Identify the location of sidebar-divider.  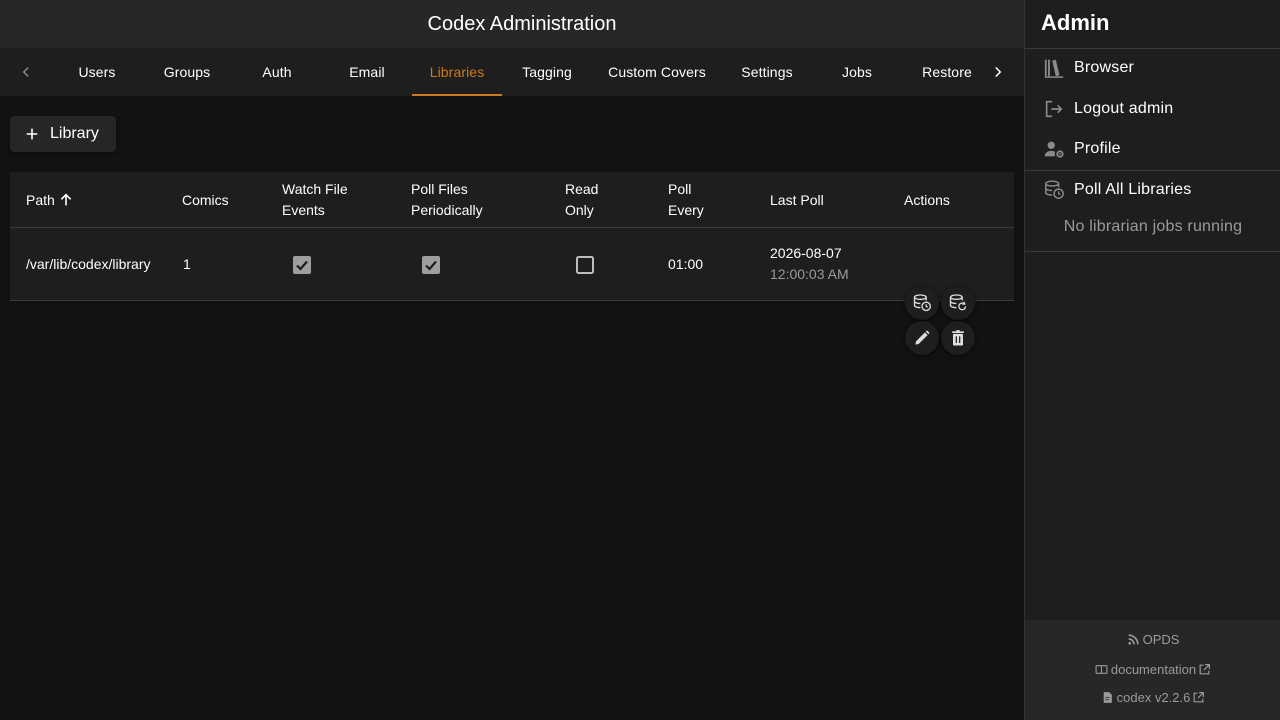
(1152, 251).